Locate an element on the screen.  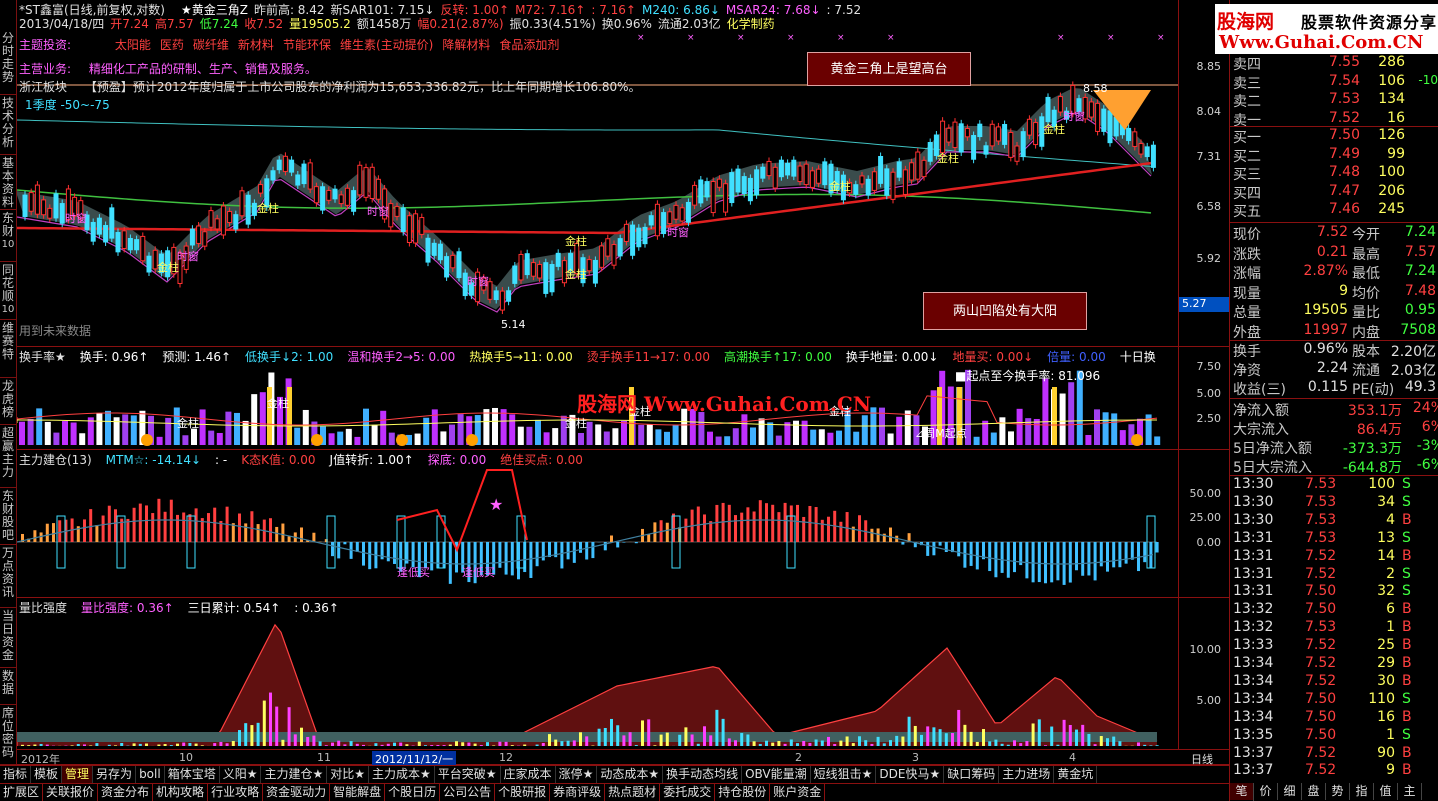
quote-row: 现量 9 均价 7.48 is located at coordinates (1334, 292).